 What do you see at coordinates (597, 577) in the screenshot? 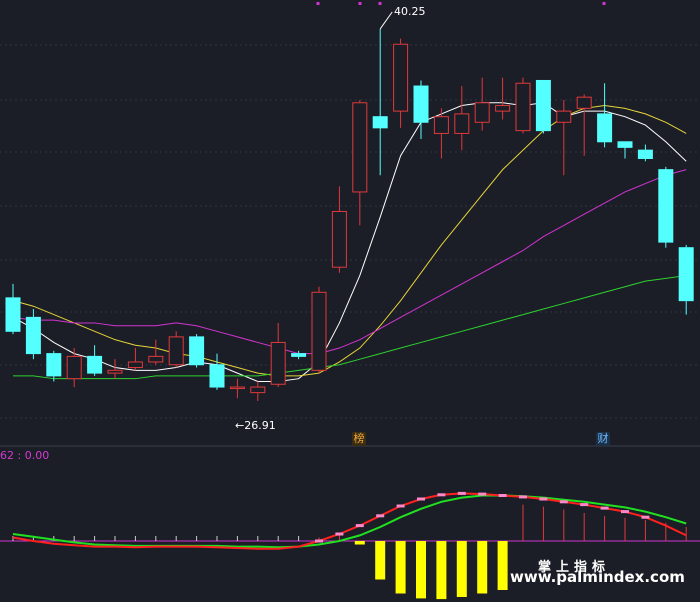
I see `watermark-url: www.palmindex.com` at bounding box center [597, 577].